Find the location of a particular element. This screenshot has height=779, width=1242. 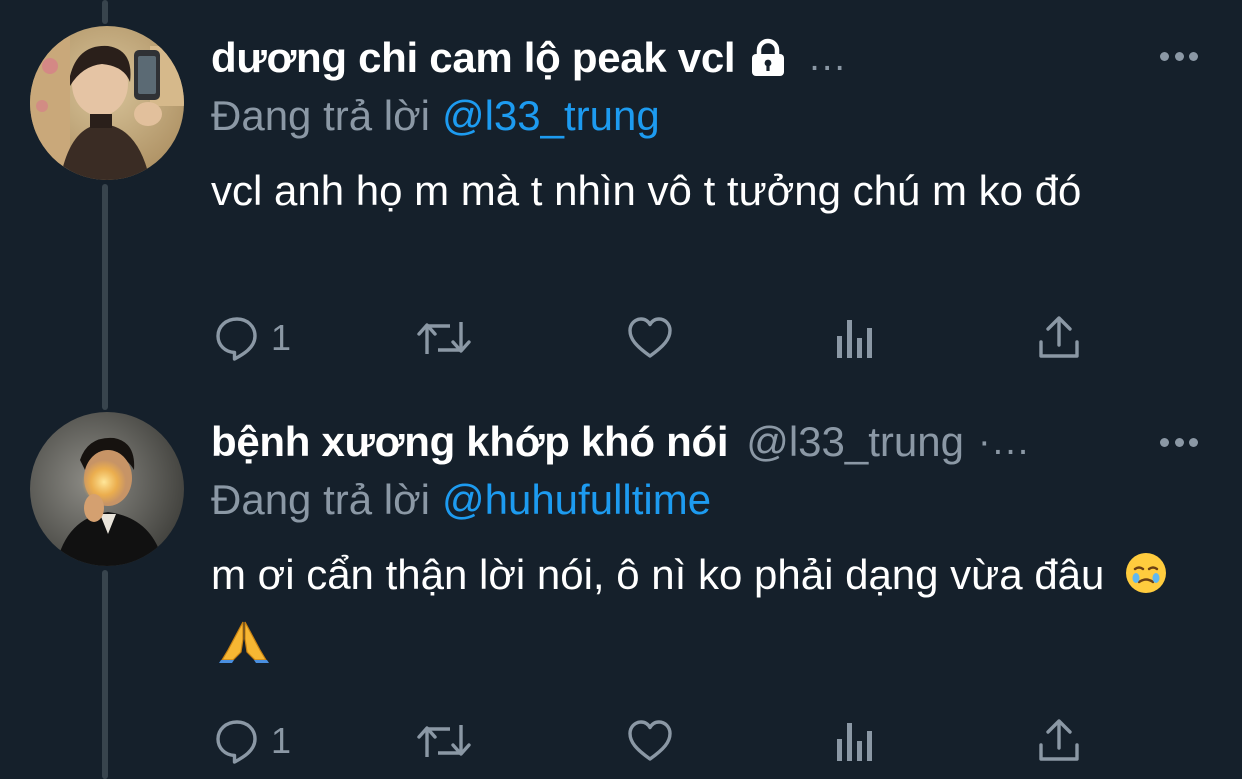

replying-to-line: Đang trả lời @l33_trung is located at coordinates (435, 116).